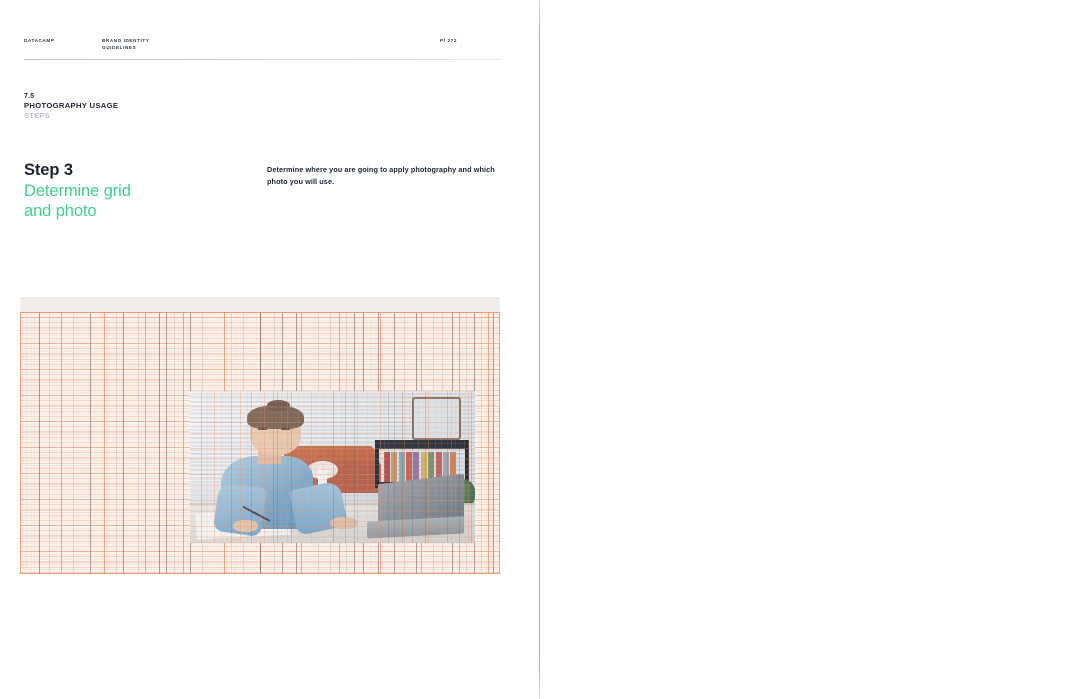 This screenshot has width=1080, height=699. Describe the element at coordinates (48, 170) in the screenshot. I see `step-number: Step 3` at that location.